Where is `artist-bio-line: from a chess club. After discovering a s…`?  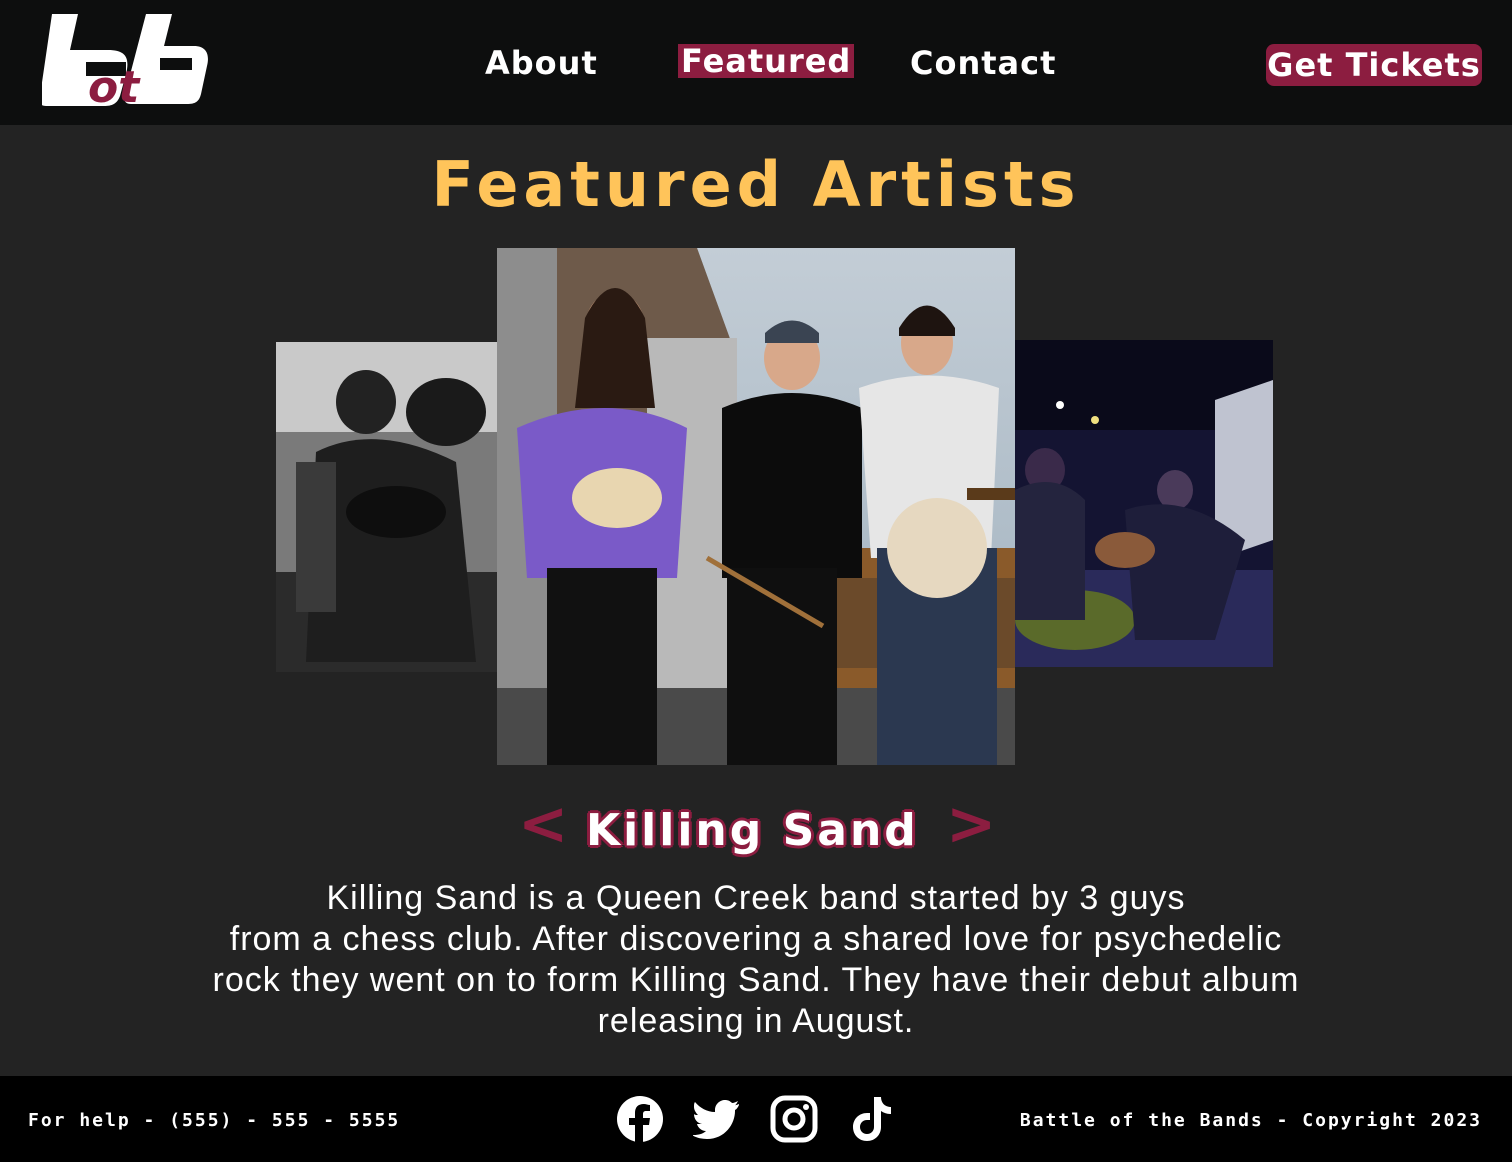
artist-bio-line: from a chess club. After discovering a s… is located at coordinates (756, 939).